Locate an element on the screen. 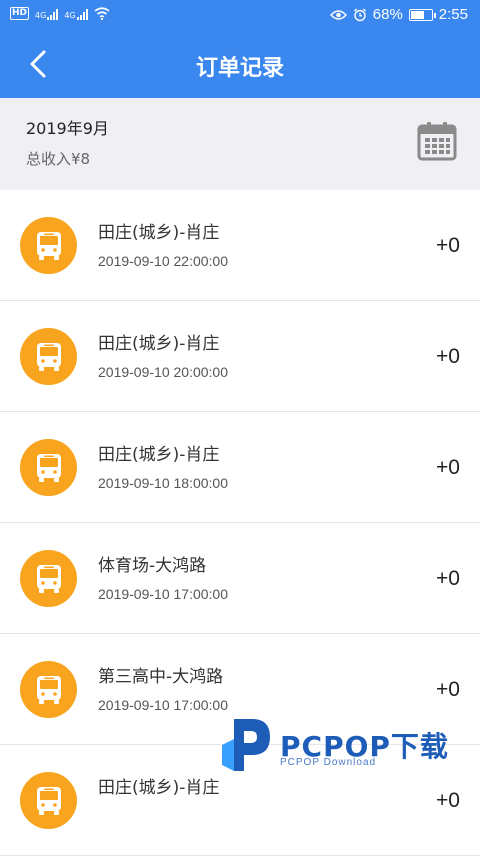 The height and width of the screenshot is (856, 480). month-summary: 2019年9月 总收入¥8 is located at coordinates (240, 144).